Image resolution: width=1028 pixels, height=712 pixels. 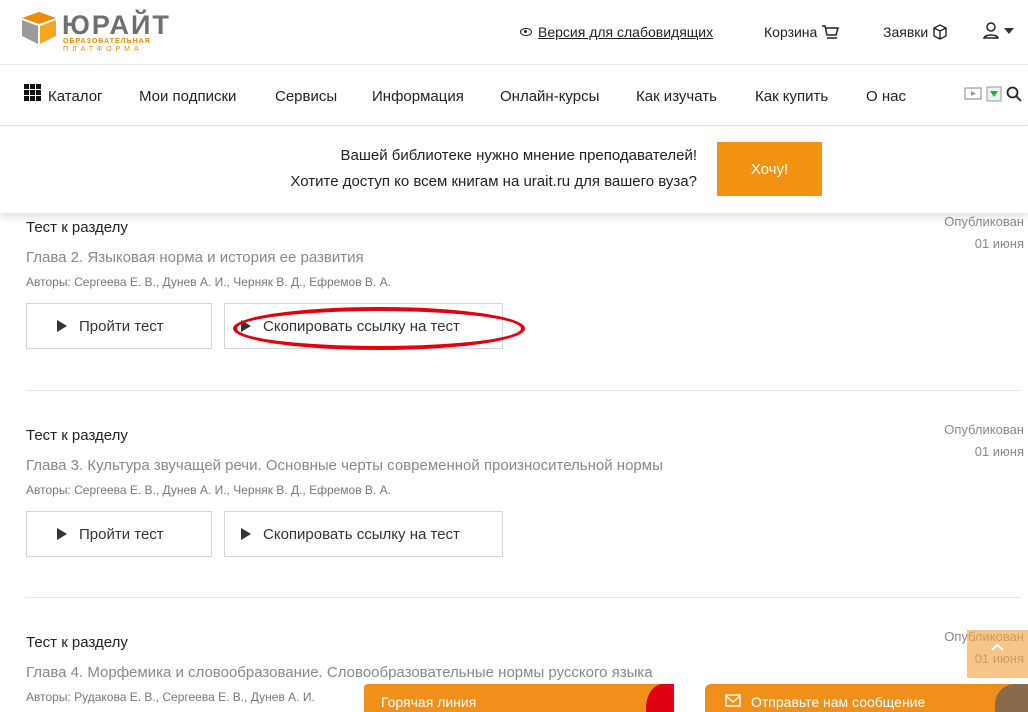 What do you see at coordinates (107, 41) in the screenshot?
I see `logo-subtitle: ОБРАЗОВАТЕЛЬНАЯ` at bounding box center [107, 41].